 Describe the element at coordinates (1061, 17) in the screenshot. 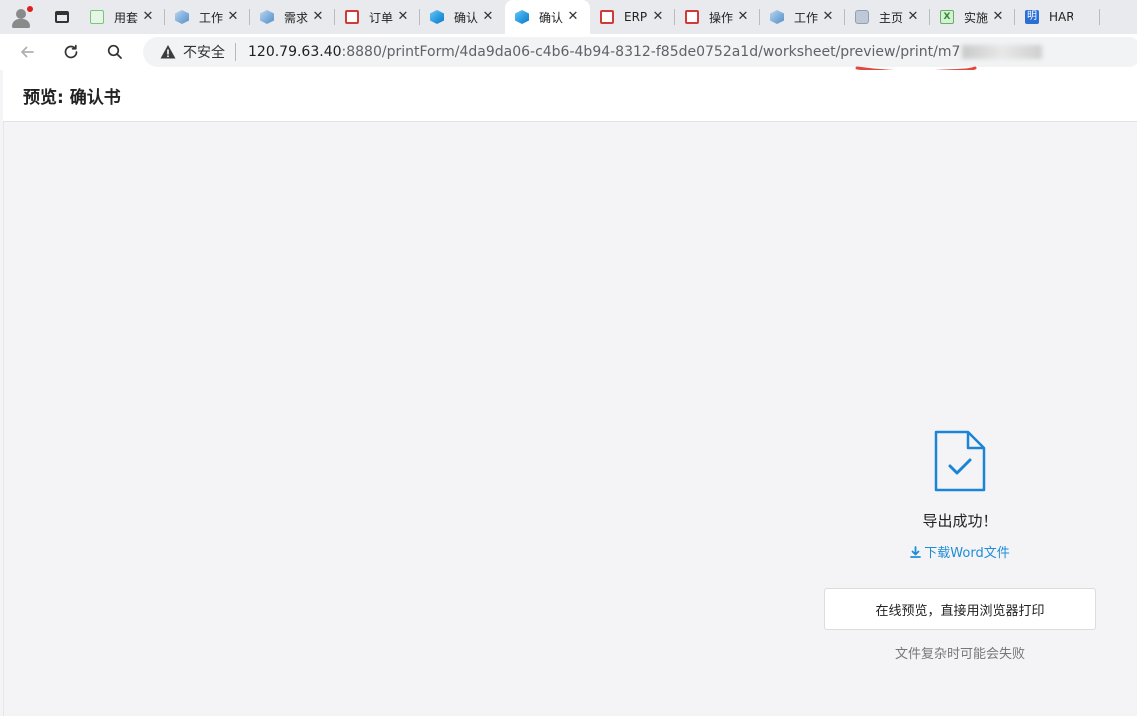

I see `tab-title: HAR` at that location.